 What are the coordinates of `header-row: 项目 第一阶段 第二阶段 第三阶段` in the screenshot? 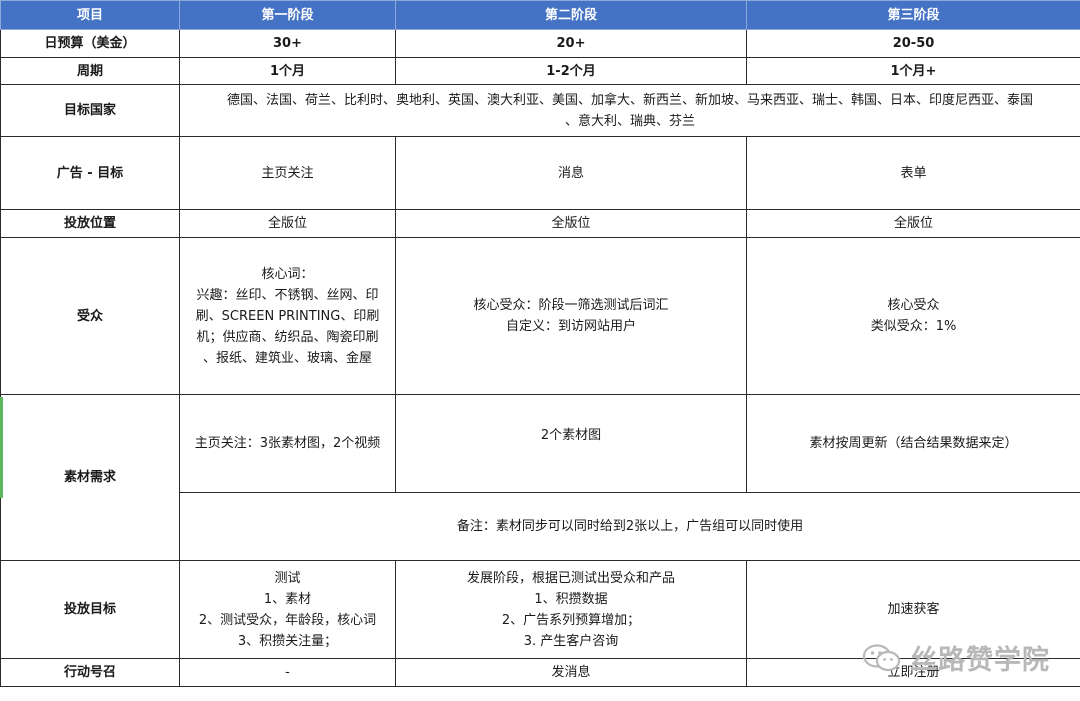 It's located at (540, 15).